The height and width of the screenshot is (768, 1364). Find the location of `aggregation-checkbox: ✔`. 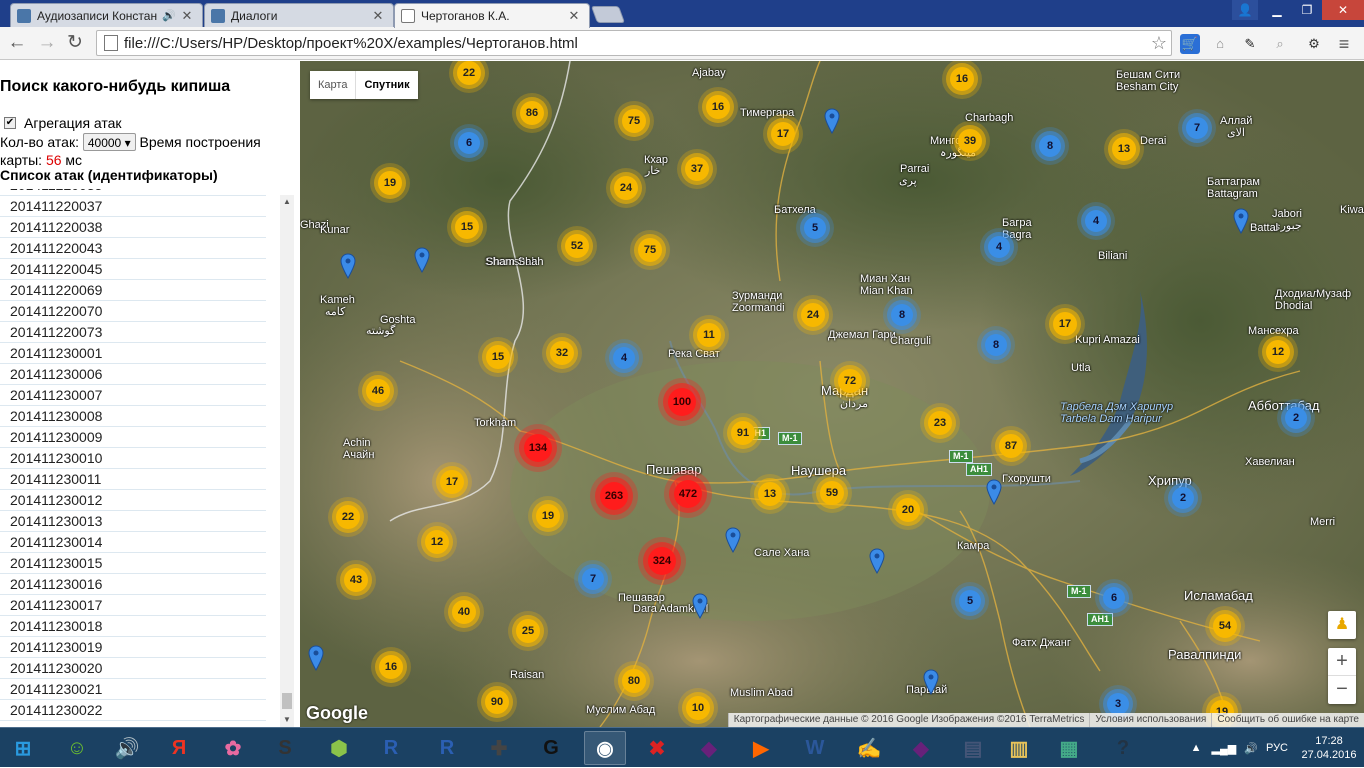

aggregation-checkbox: ✔ is located at coordinates (10, 123).